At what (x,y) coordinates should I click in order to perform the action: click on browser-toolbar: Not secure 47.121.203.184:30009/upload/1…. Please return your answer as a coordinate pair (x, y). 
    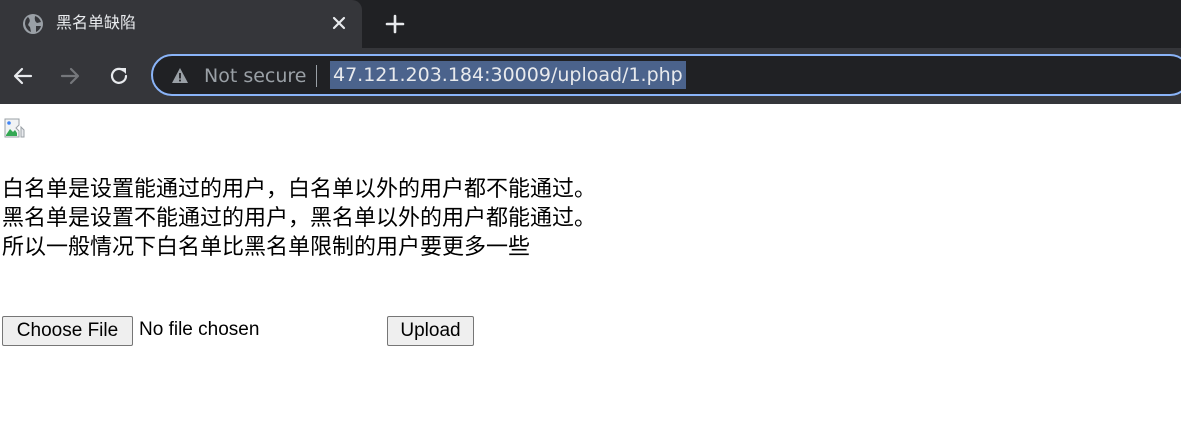
    Looking at the image, I should click on (590, 76).